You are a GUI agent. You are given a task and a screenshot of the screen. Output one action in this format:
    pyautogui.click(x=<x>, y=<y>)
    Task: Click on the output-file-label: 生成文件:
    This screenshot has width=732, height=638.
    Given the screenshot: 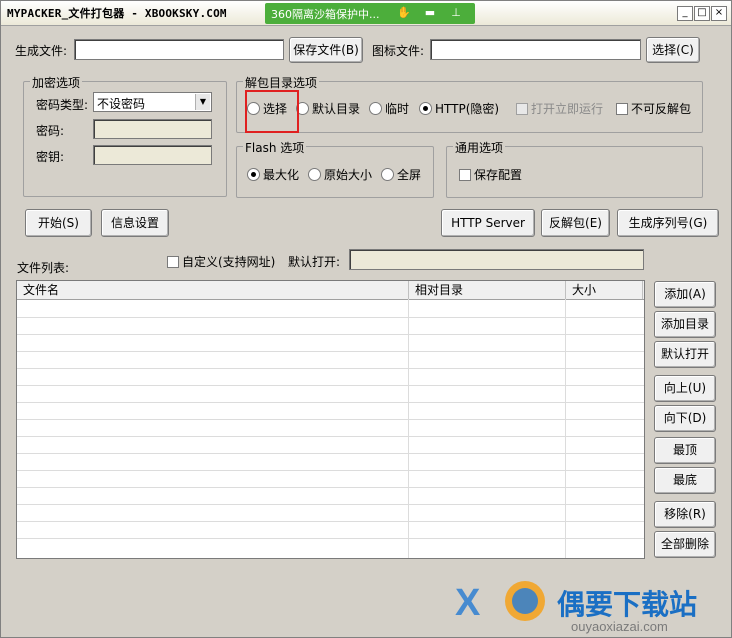 What is the action you would take?
    pyautogui.click(x=41, y=51)
    